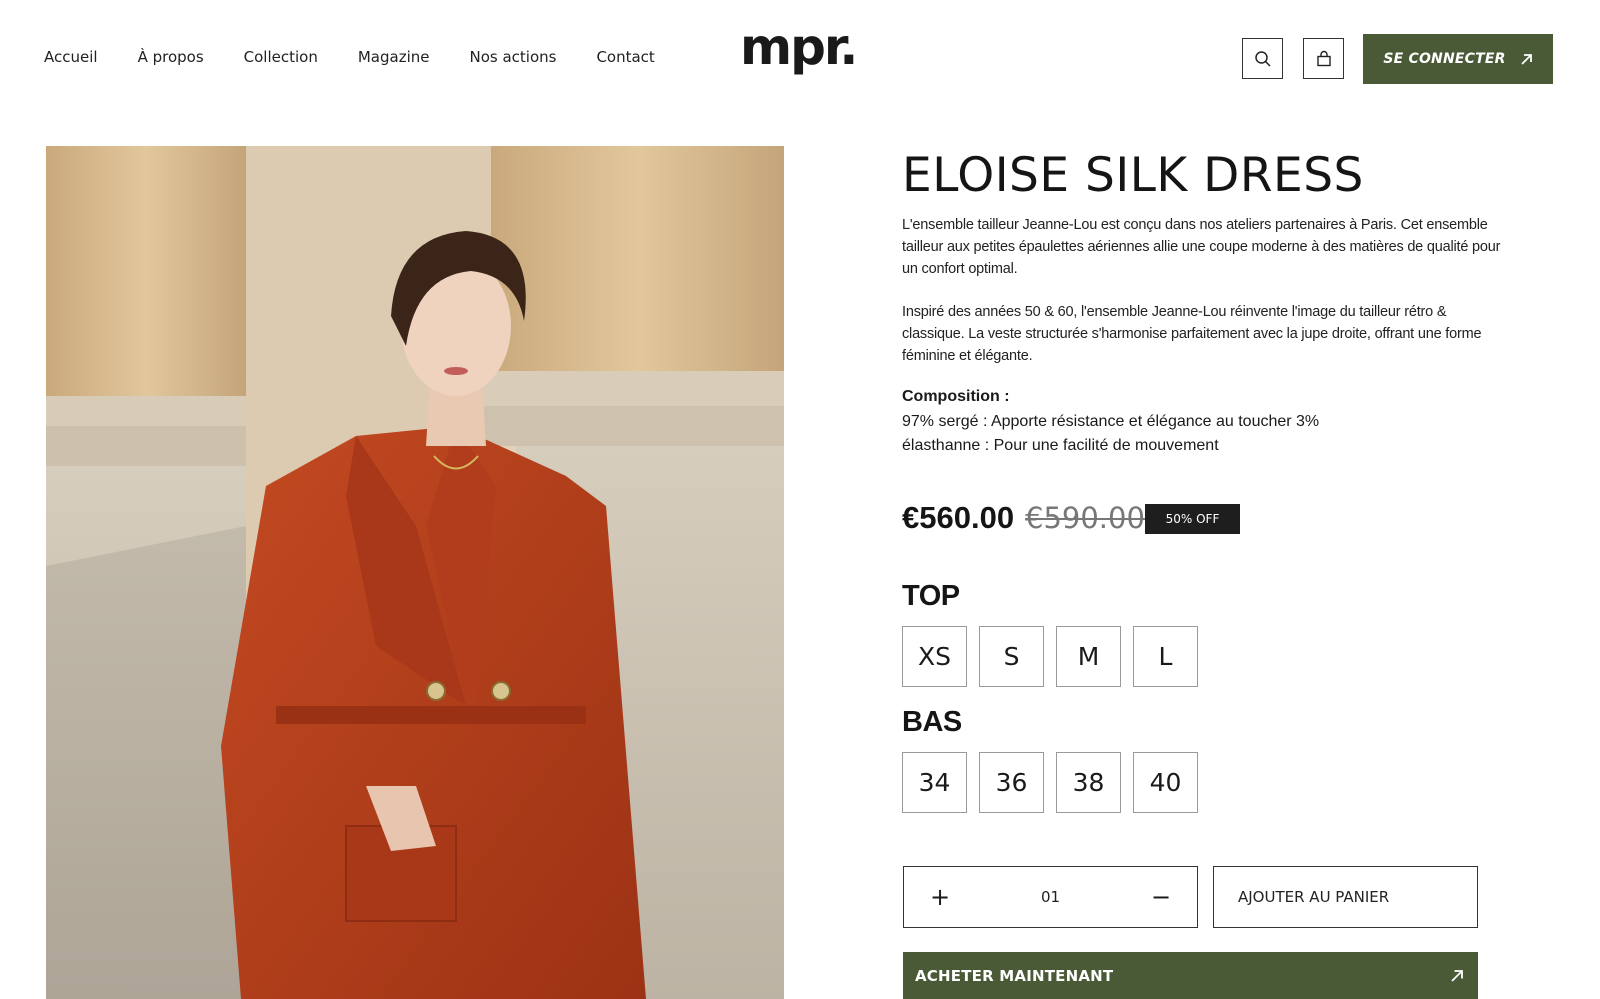 Image resolution: width=1600 pixels, height=999 pixels. Describe the element at coordinates (1011, 782) in the screenshot. I see `bottom-size-option: 36` at that location.